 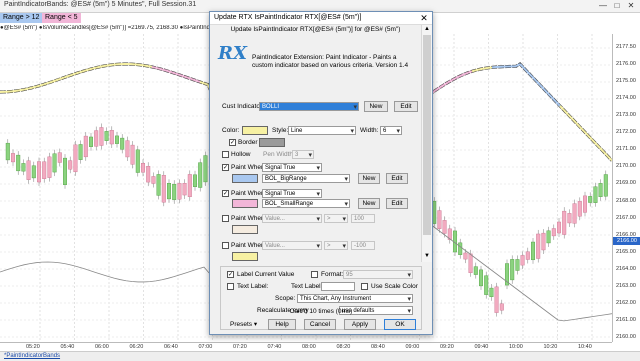 What do you see at coordinates (303, 154) in the screenshot?
I see `pen-width-select: 3` at bounding box center [303, 154].